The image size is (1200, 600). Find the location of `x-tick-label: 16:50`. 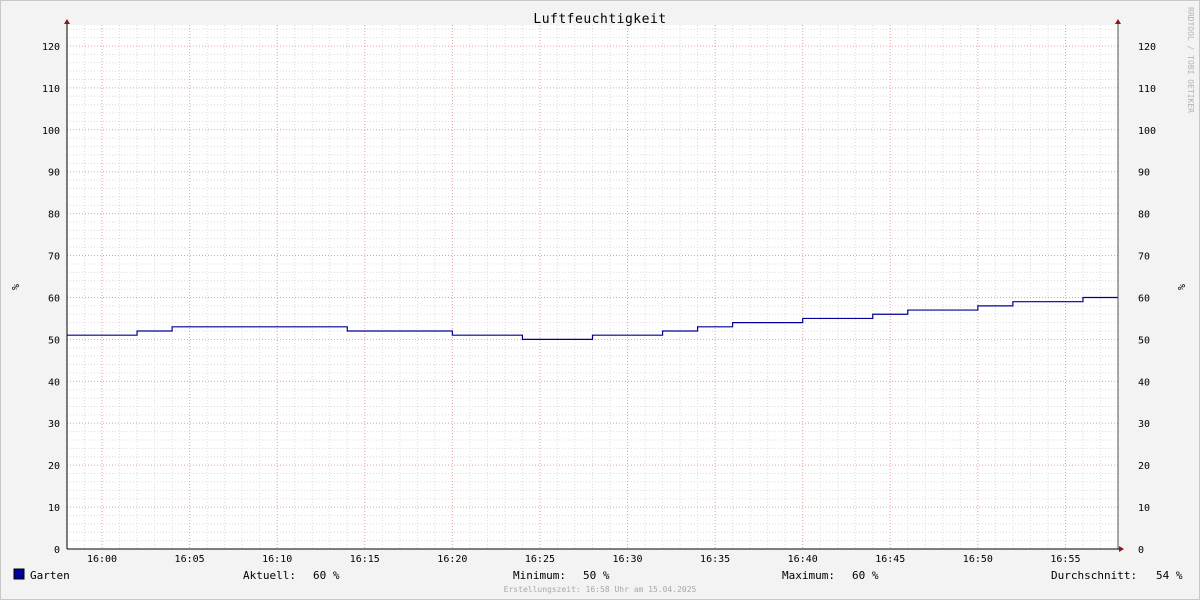

x-tick-label: 16:50 is located at coordinates (978, 559).